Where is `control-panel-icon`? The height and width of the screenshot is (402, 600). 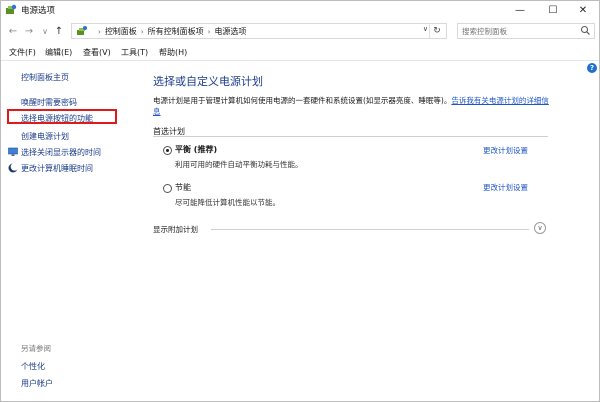 control-panel-icon is located at coordinates (82, 30).